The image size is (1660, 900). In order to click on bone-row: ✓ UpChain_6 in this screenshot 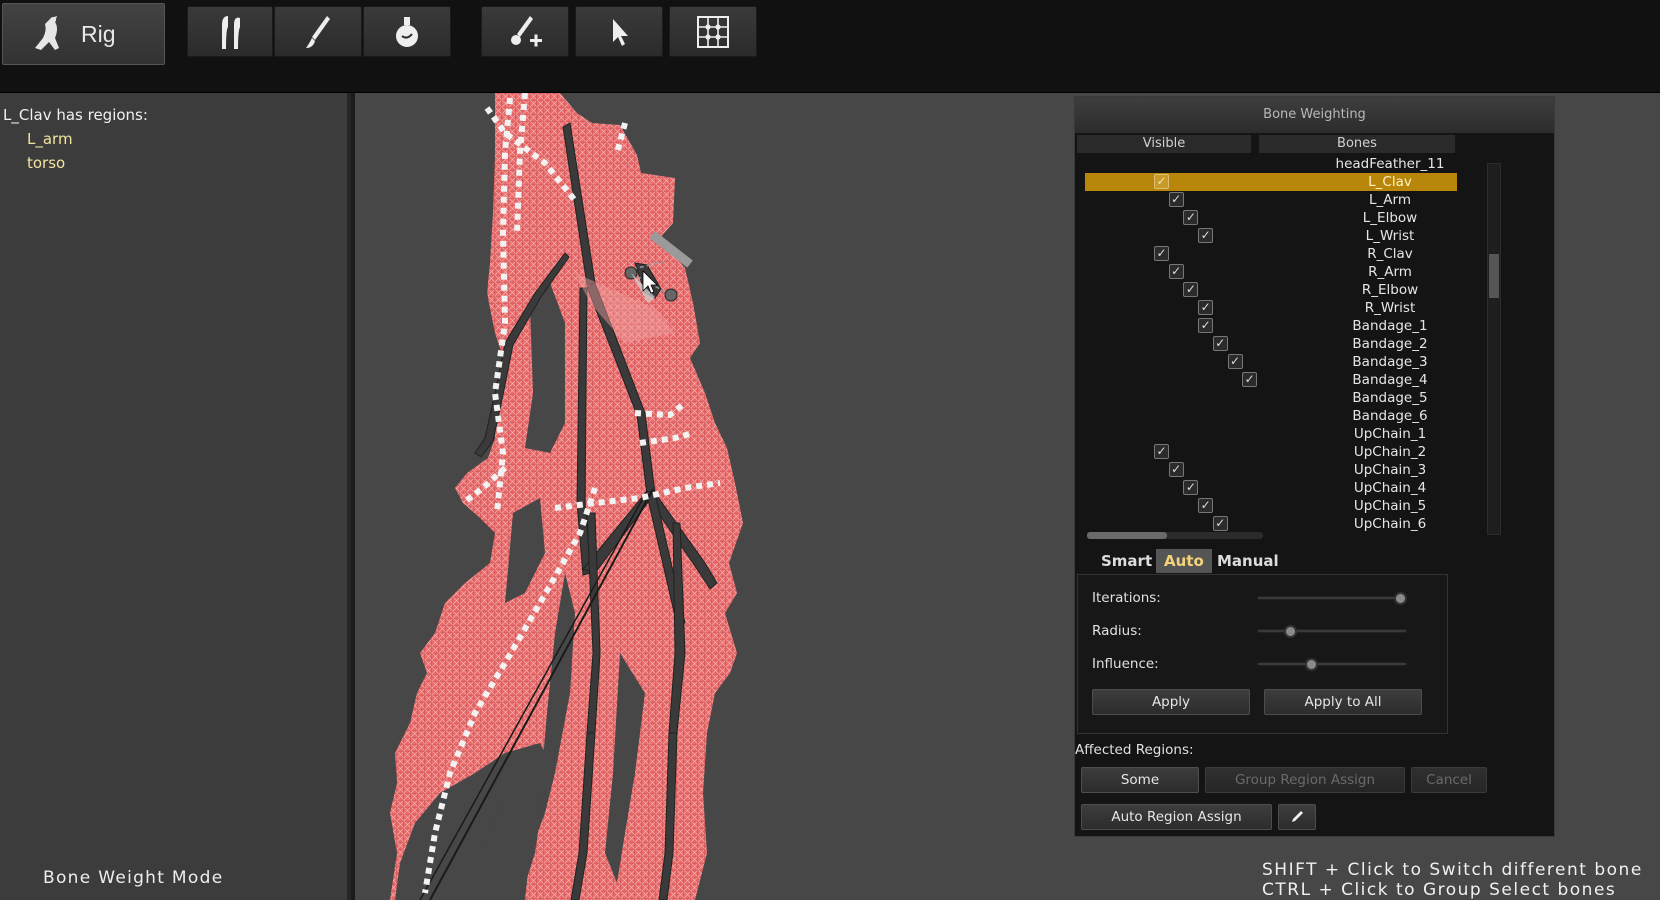, I will do `click(1271, 524)`.